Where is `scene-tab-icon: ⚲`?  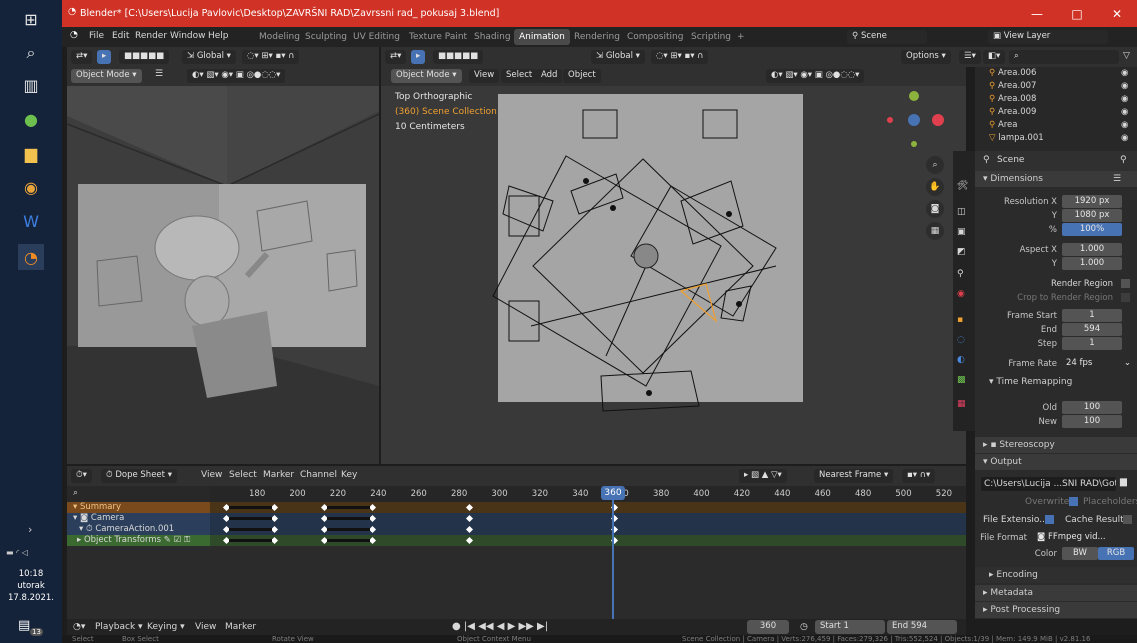 scene-tab-icon: ⚲ is located at coordinates (960, 274).